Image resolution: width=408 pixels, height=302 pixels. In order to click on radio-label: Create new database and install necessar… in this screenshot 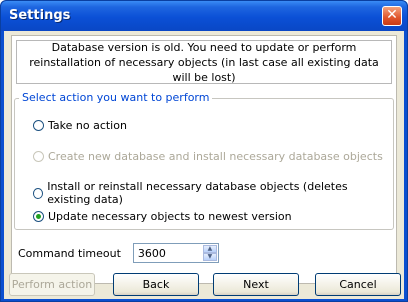, I will do `click(215, 156)`.